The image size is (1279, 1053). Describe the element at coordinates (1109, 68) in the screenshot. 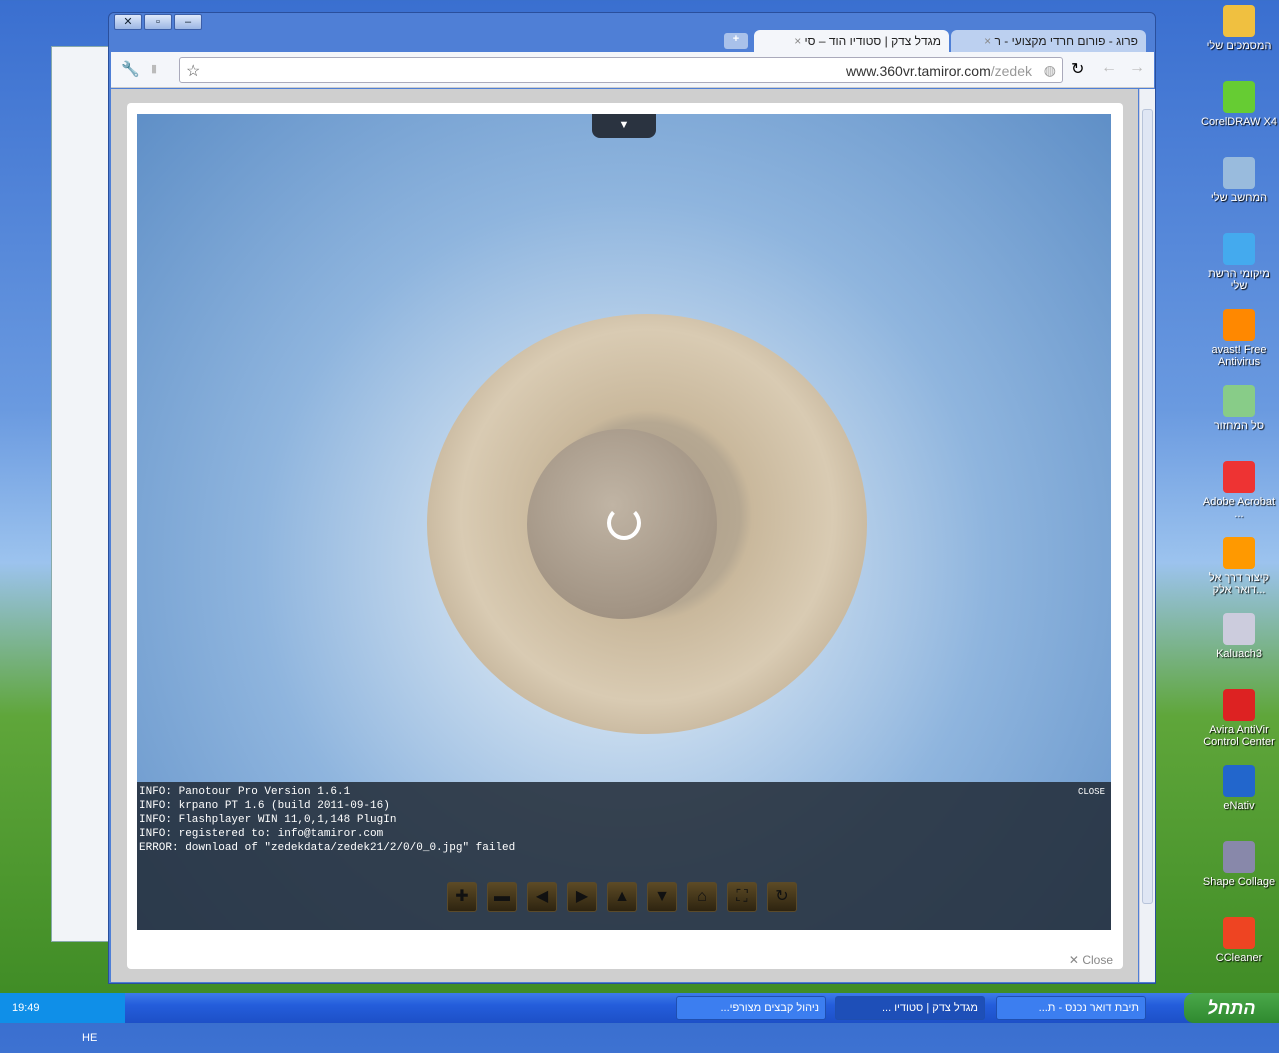

I see `back-icon: ←` at that location.